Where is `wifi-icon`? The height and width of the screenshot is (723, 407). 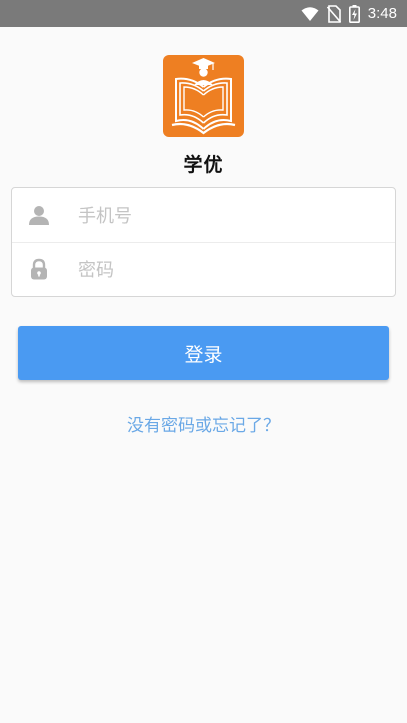 wifi-icon is located at coordinates (310, 13).